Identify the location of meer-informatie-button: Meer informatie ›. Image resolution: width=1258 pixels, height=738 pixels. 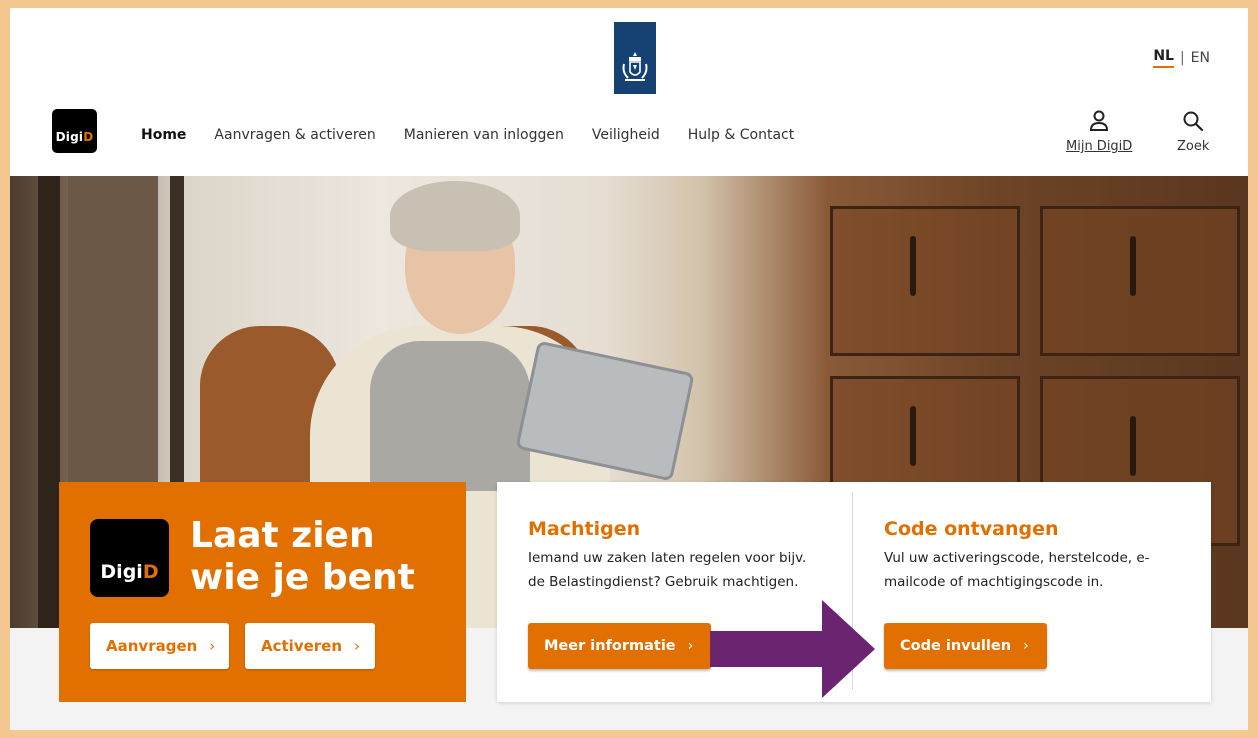
(619, 646).